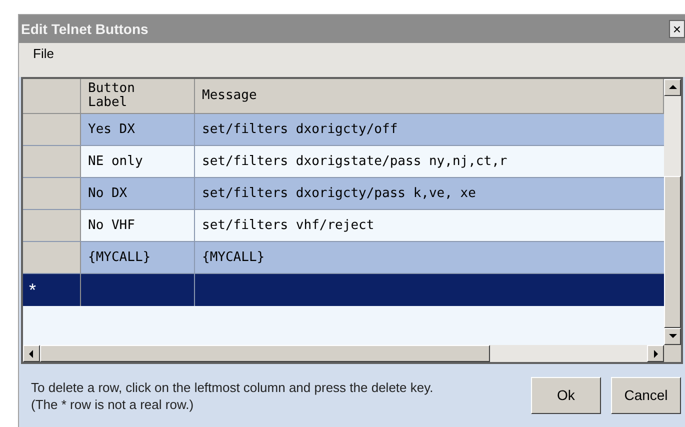  What do you see at coordinates (646, 395) in the screenshot?
I see `dialog-button: Cancel` at bounding box center [646, 395].